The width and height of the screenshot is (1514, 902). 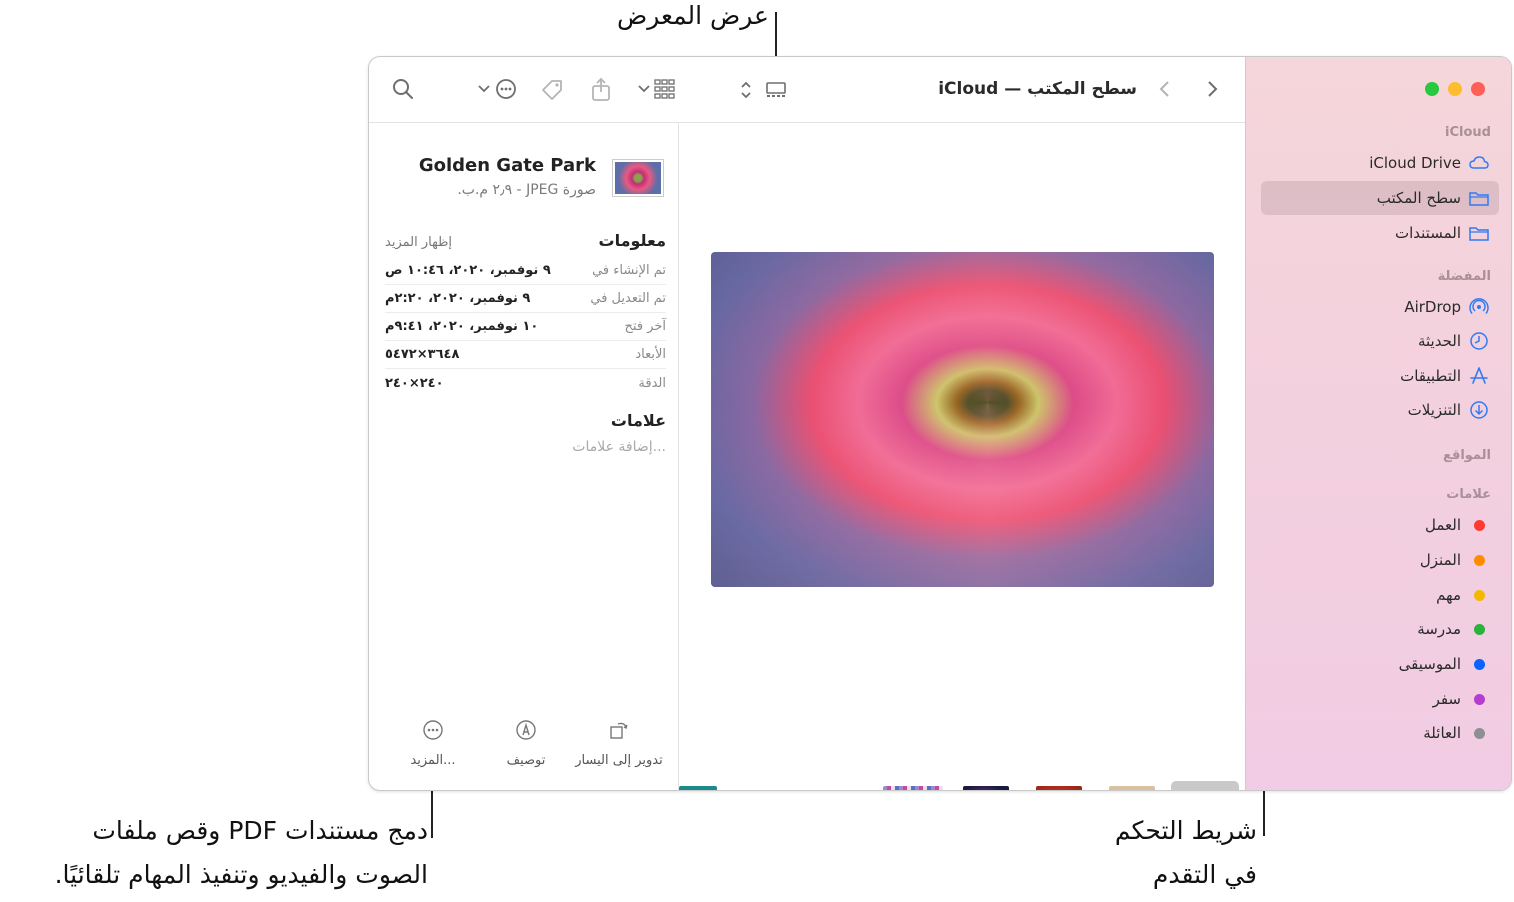 What do you see at coordinates (619, 732) in the screenshot?
I see `rotate-left-icon` at bounding box center [619, 732].